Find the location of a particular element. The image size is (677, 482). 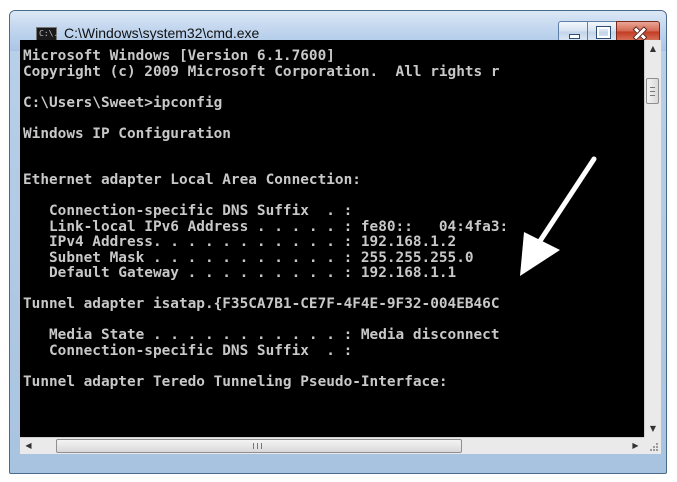

resize-grip-icon is located at coordinates (654, 447).